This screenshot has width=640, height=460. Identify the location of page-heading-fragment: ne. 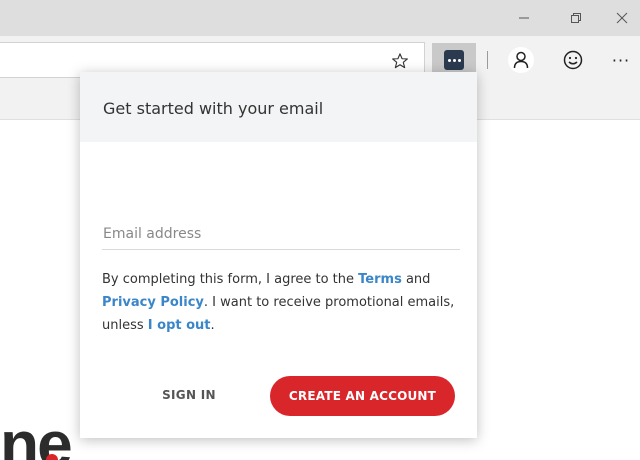
(36, 434).